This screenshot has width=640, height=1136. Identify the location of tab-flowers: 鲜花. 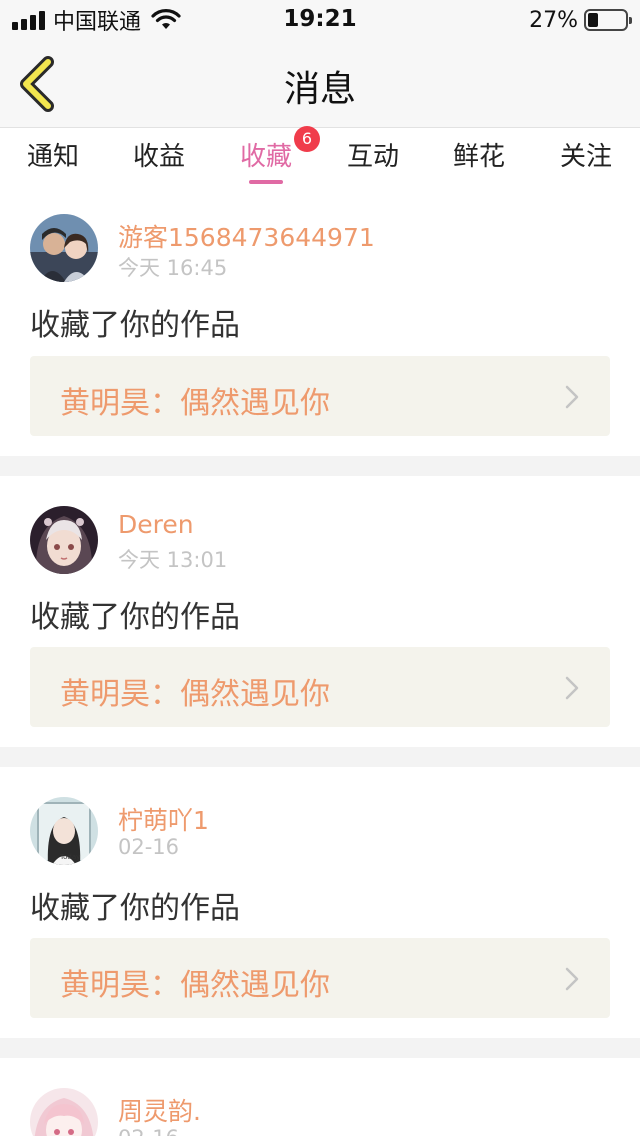
(479, 160).